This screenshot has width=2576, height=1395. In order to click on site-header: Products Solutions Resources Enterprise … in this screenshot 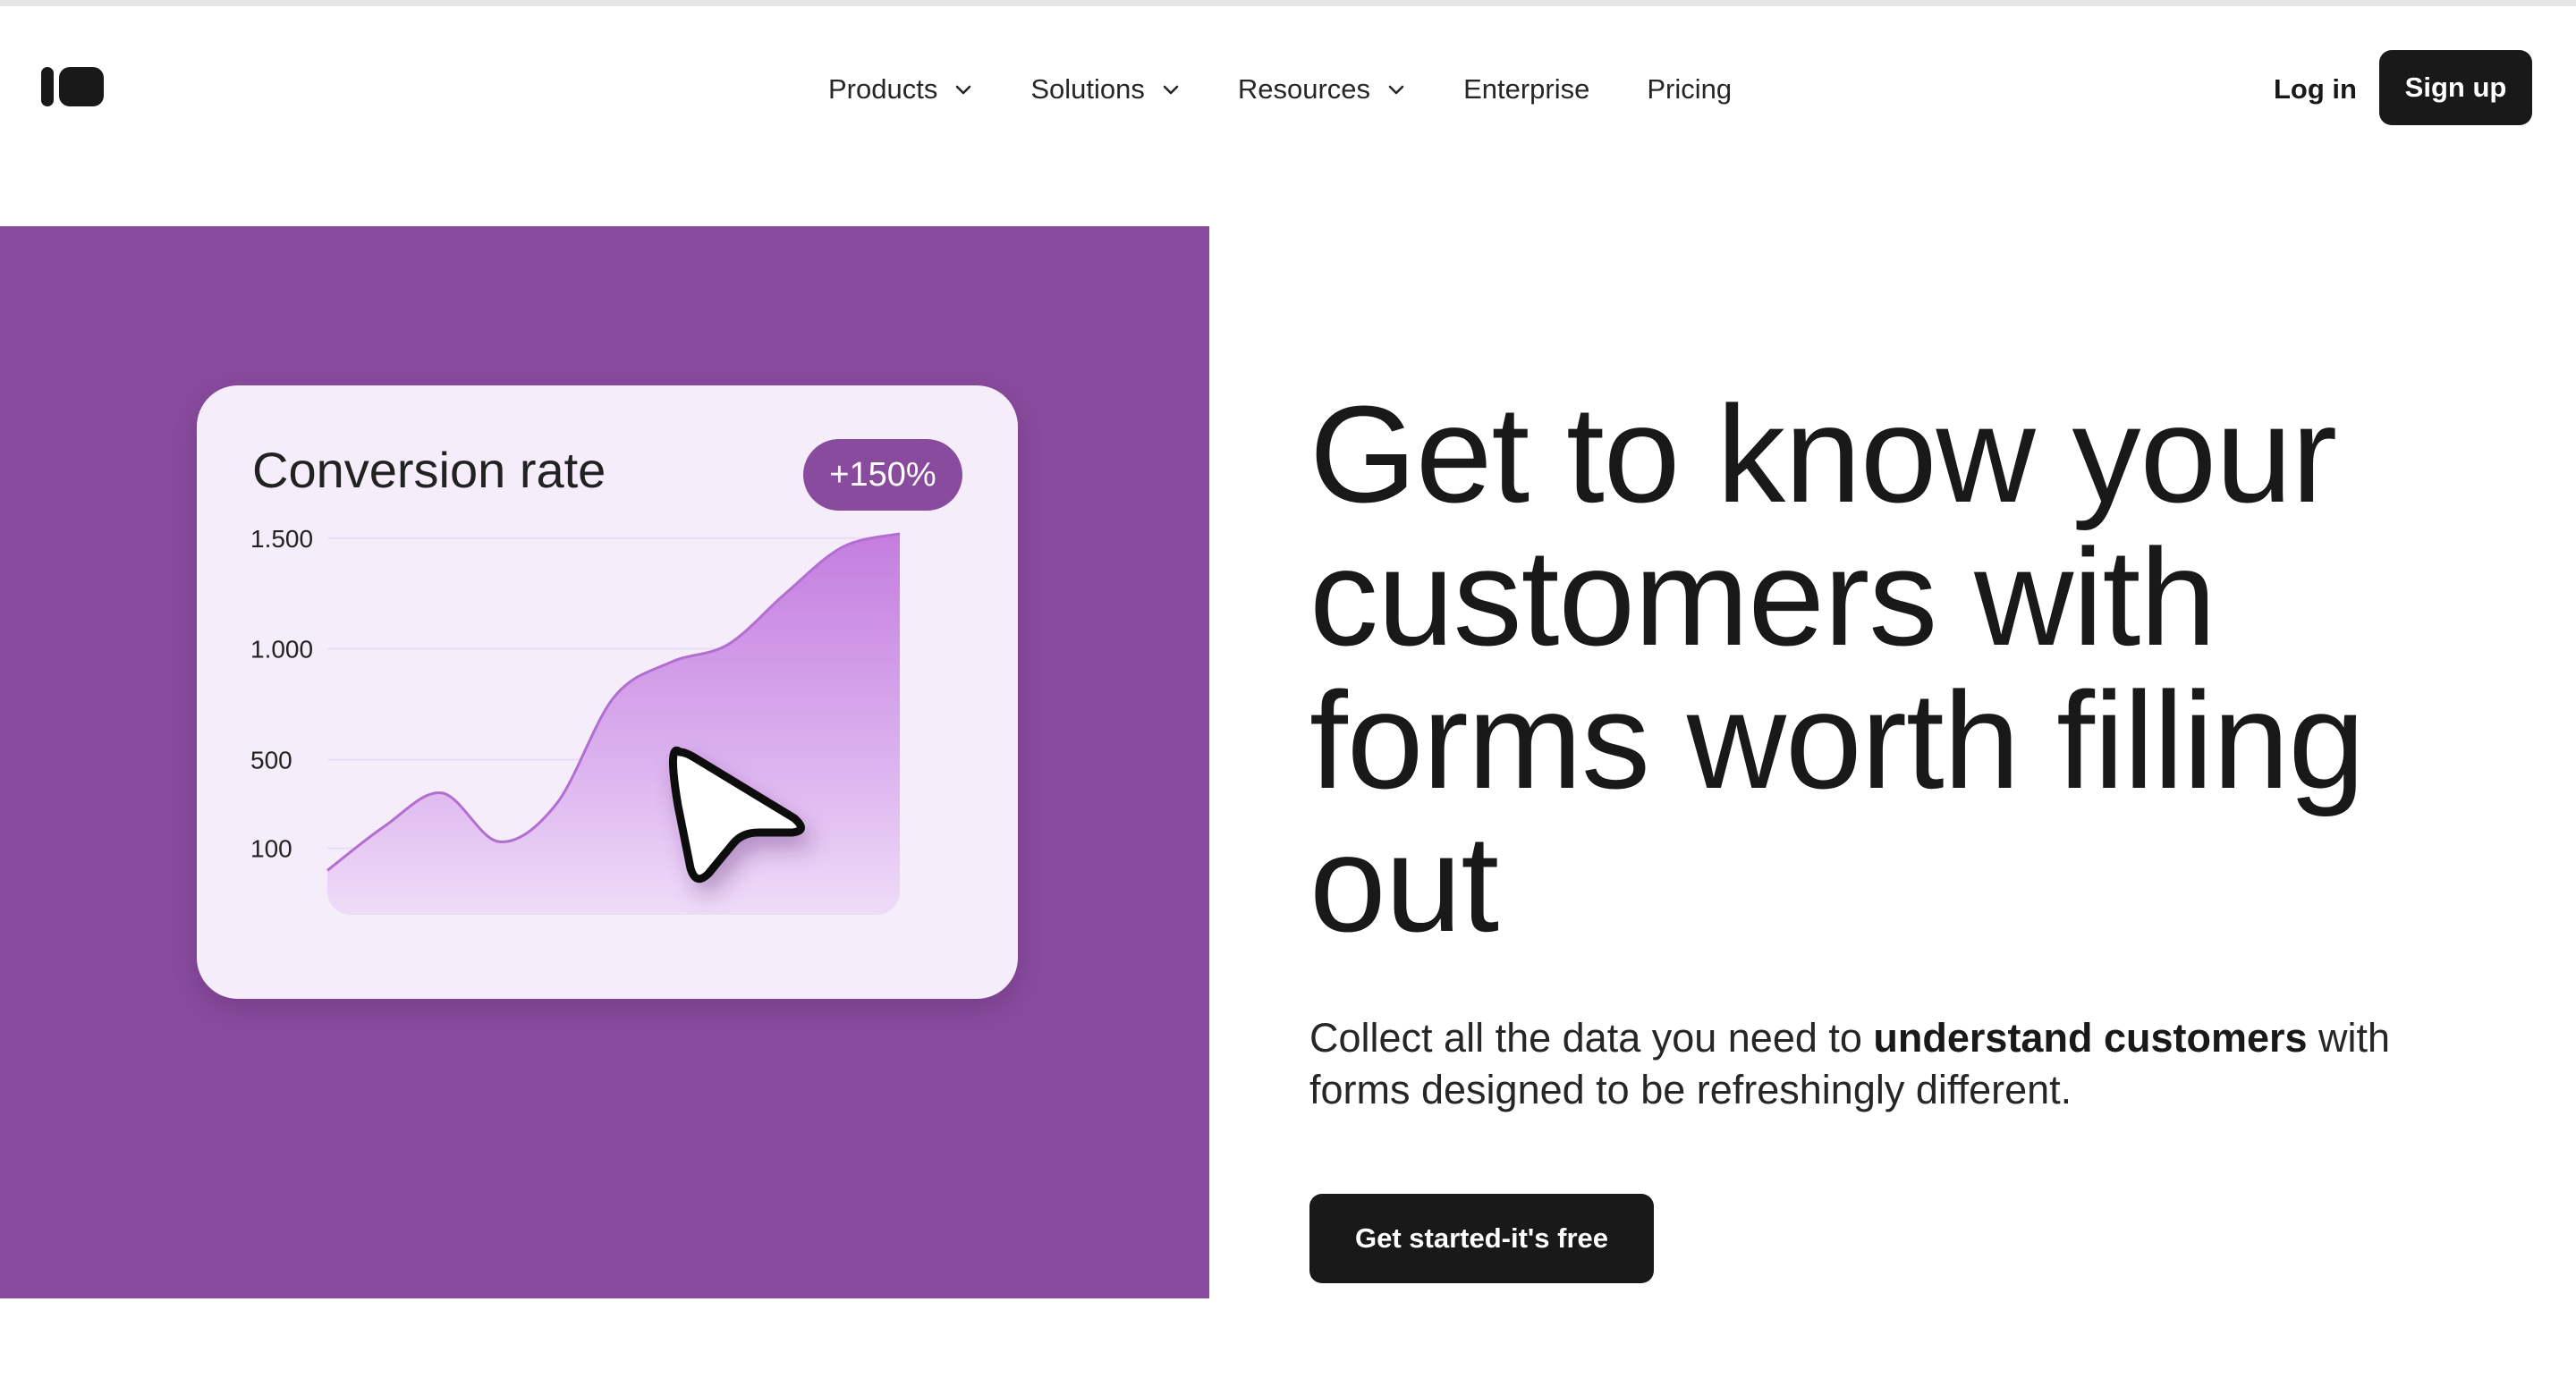, I will do `click(1288, 86)`.